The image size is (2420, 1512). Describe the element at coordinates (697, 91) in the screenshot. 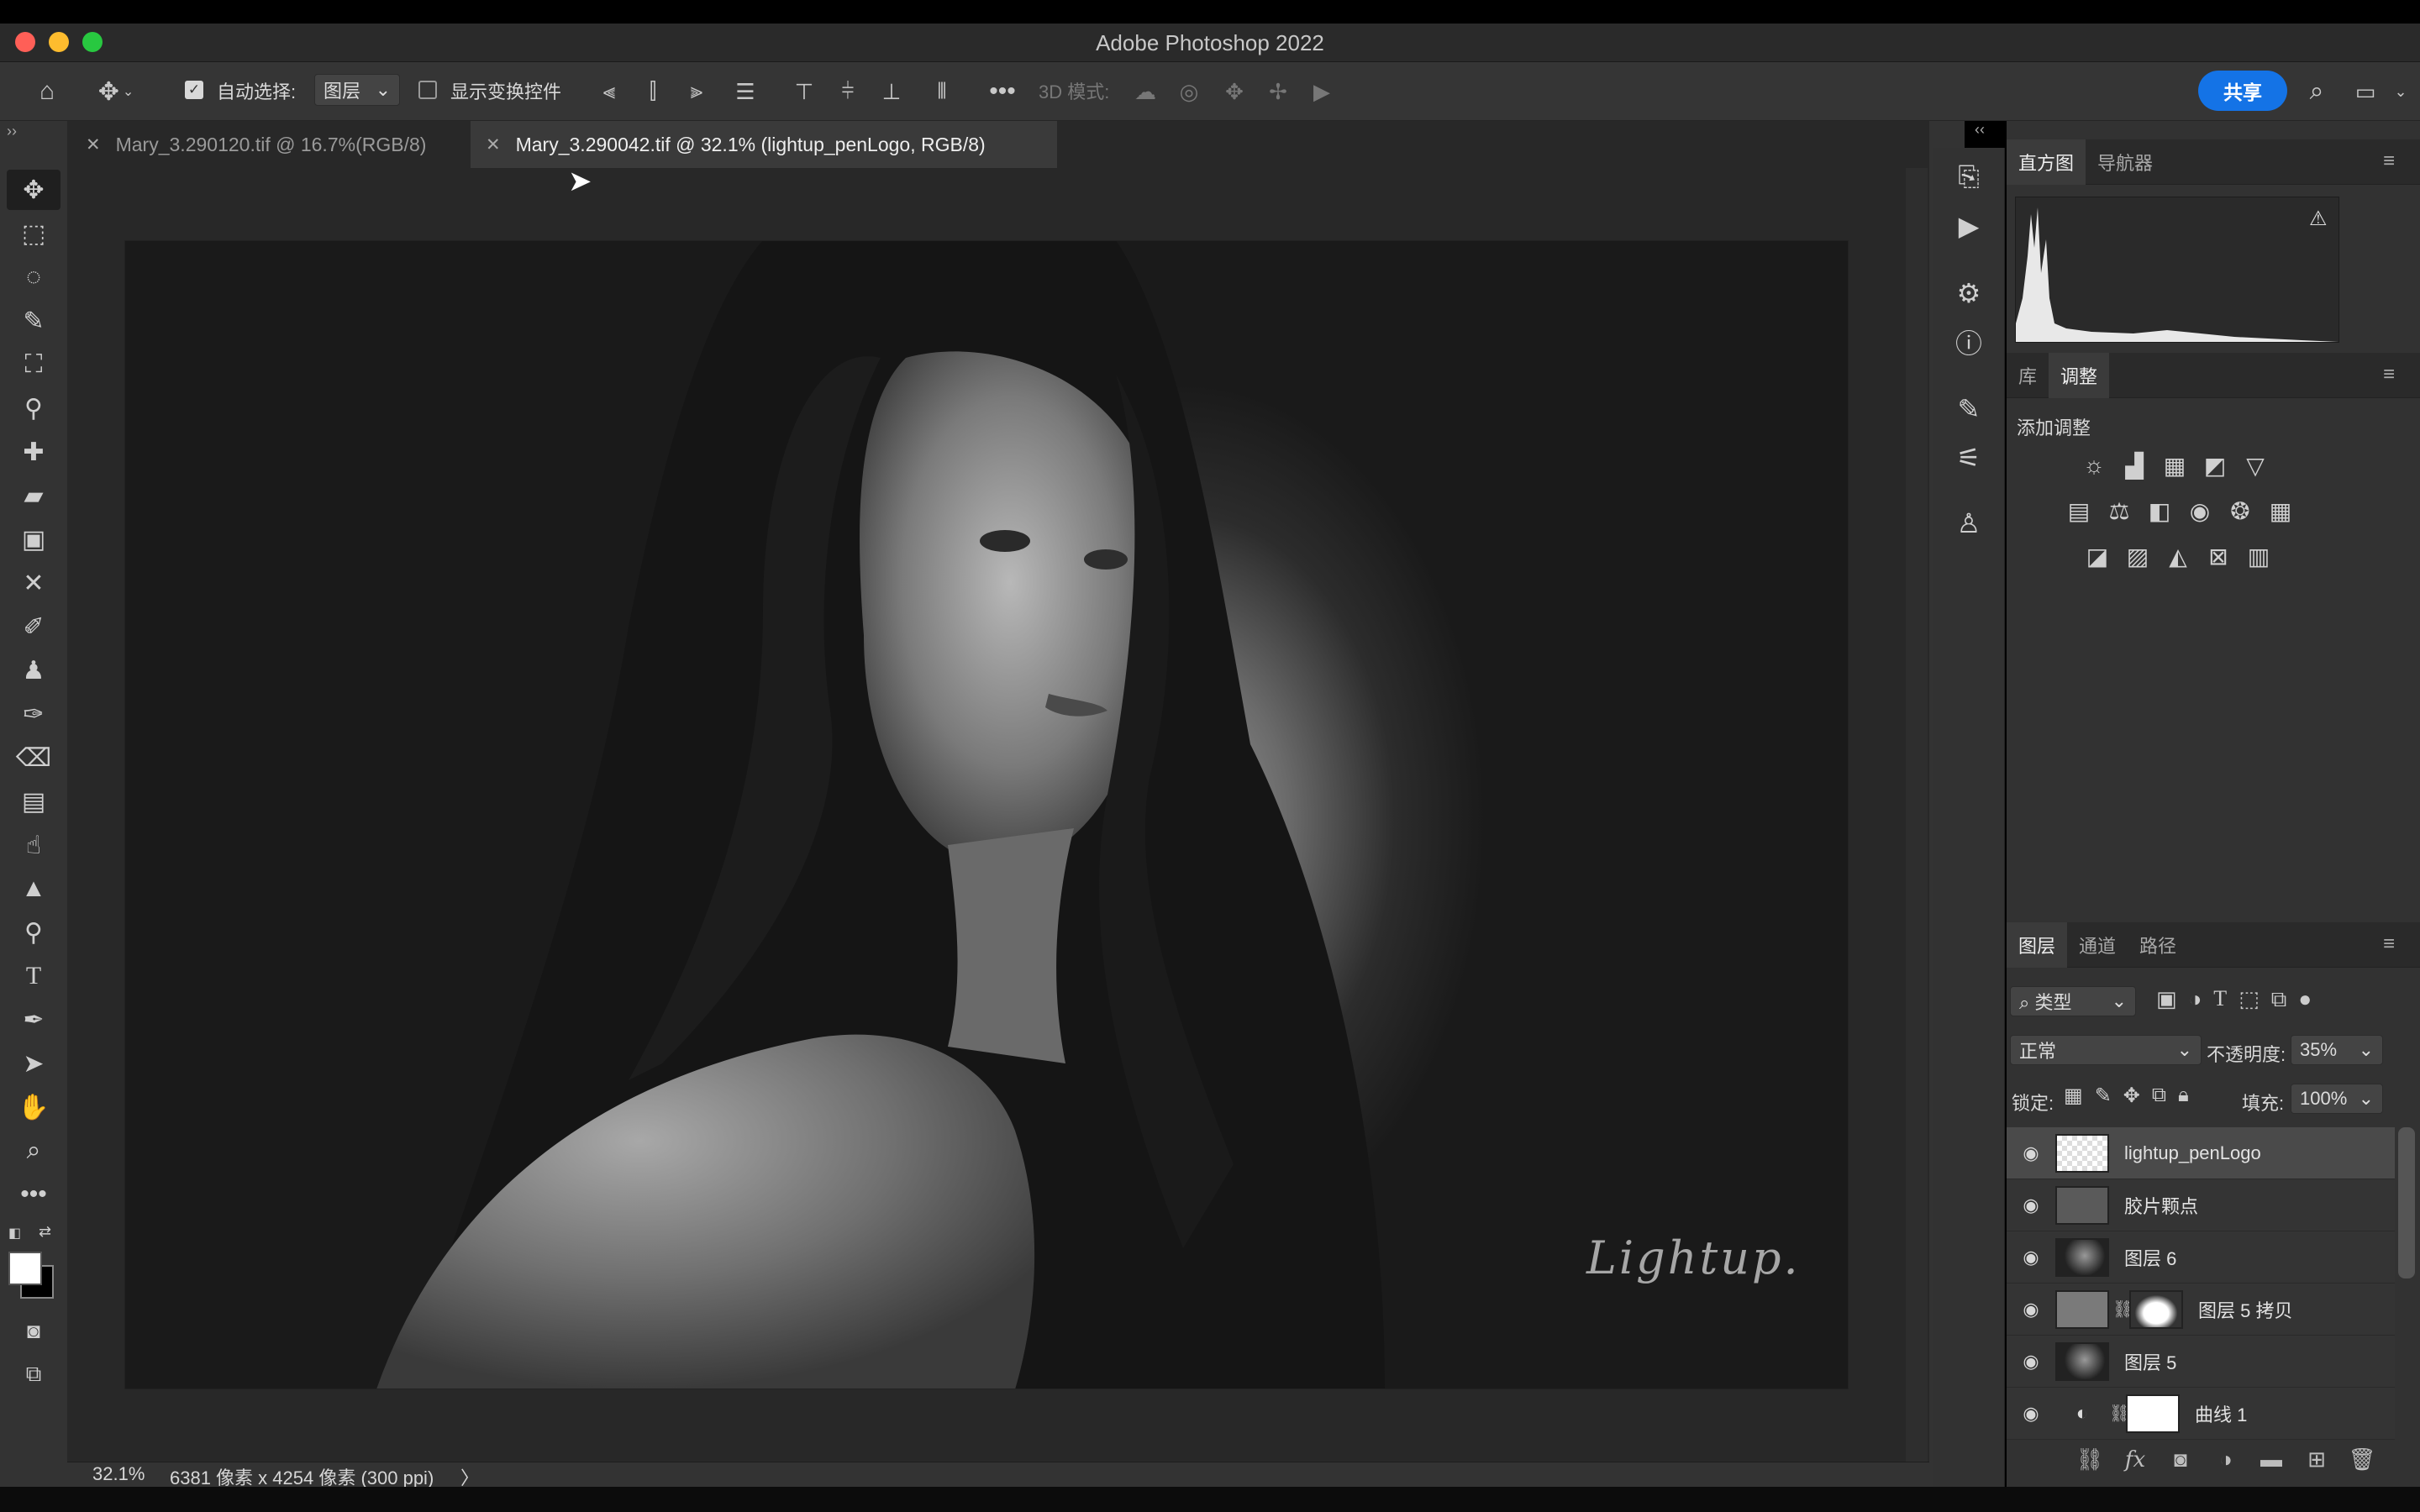

I see `align-right-icon: ⫸` at that location.